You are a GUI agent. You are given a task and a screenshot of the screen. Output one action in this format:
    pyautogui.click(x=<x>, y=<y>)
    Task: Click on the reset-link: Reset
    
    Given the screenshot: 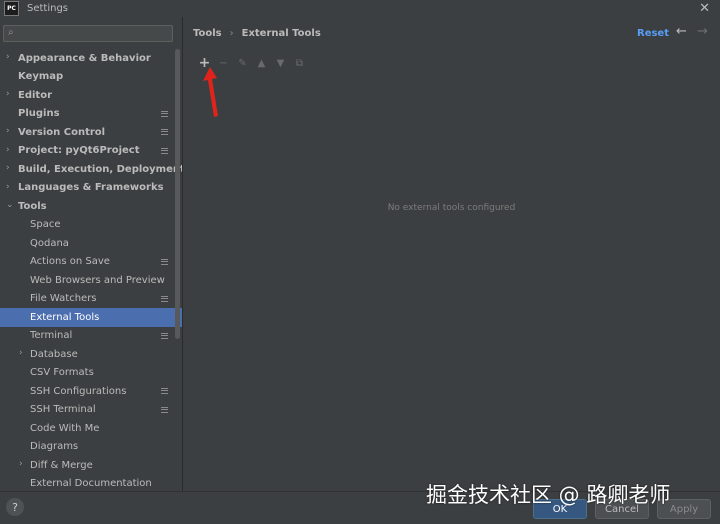 What is the action you would take?
    pyautogui.click(x=653, y=33)
    